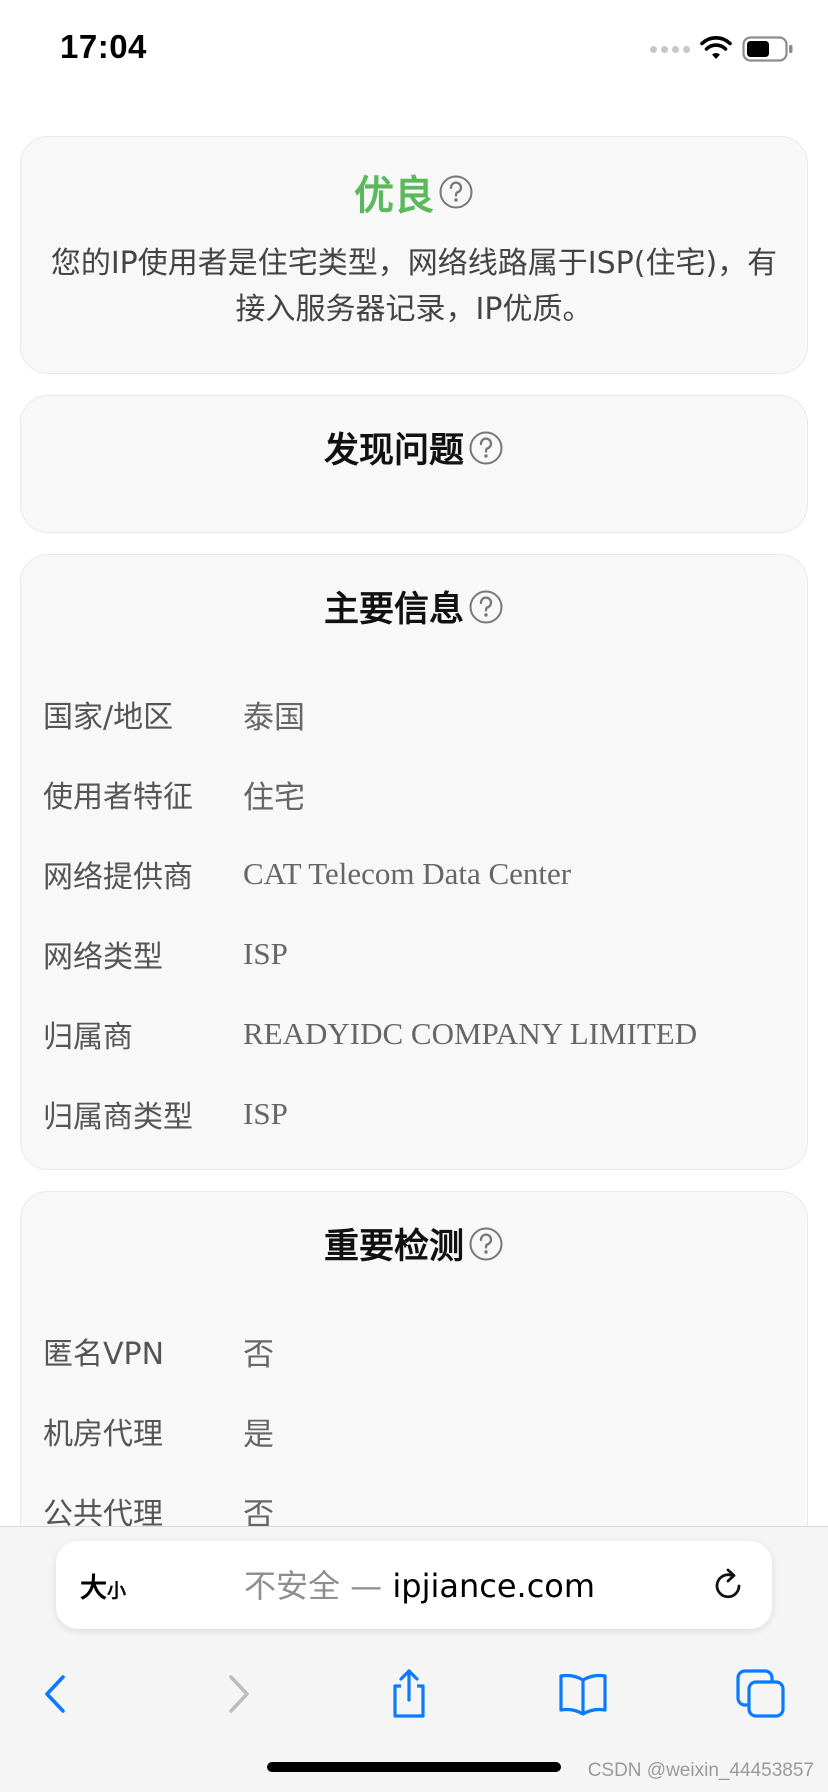  I want to click on info-row: 归属商 READYIDC COMPANY LIMITED, so click(414, 1034).